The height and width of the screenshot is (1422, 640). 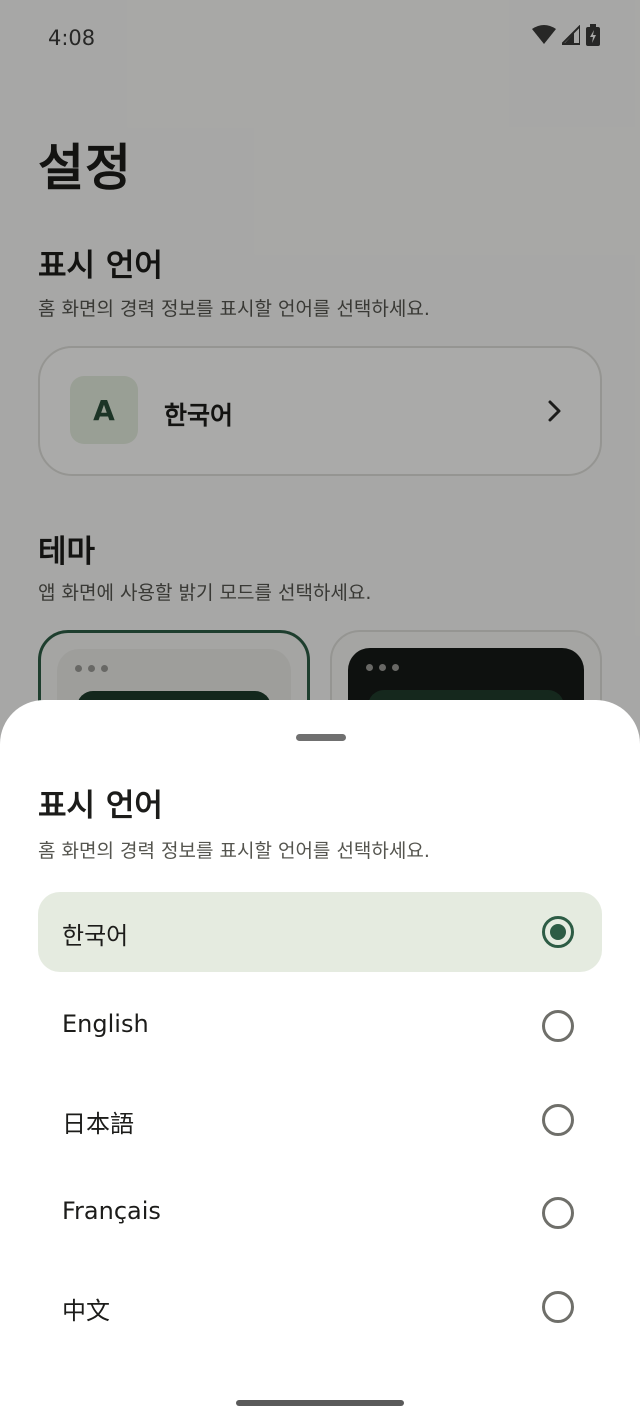 What do you see at coordinates (105, 1024) in the screenshot?
I see `language-option-label: English` at bounding box center [105, 1024].